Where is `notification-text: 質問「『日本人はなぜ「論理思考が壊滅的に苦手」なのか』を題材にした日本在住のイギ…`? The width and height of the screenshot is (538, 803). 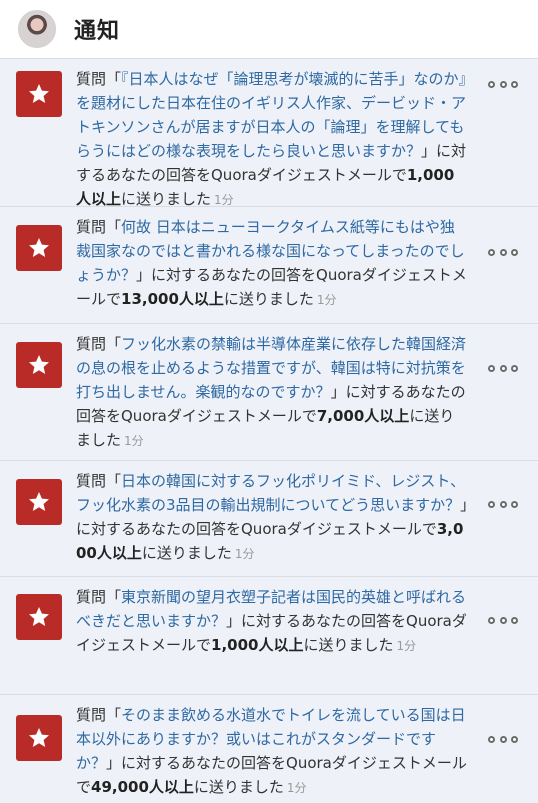
notification-text: 質問「『日本人はなぜ「論理思考が壊滅的に苦手」なのか』を題材にした日本在住のイギ… is located at coordinates (272, 139).